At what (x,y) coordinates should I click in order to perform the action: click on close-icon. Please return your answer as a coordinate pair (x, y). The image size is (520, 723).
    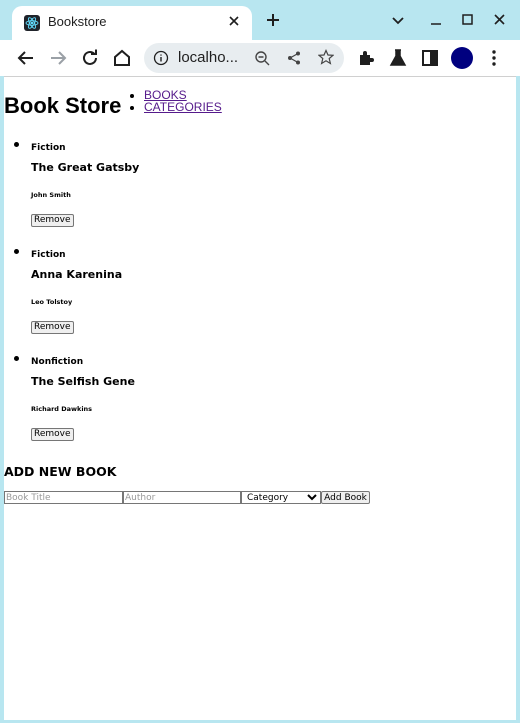
    Looking at the image, I should click on (234, 21).